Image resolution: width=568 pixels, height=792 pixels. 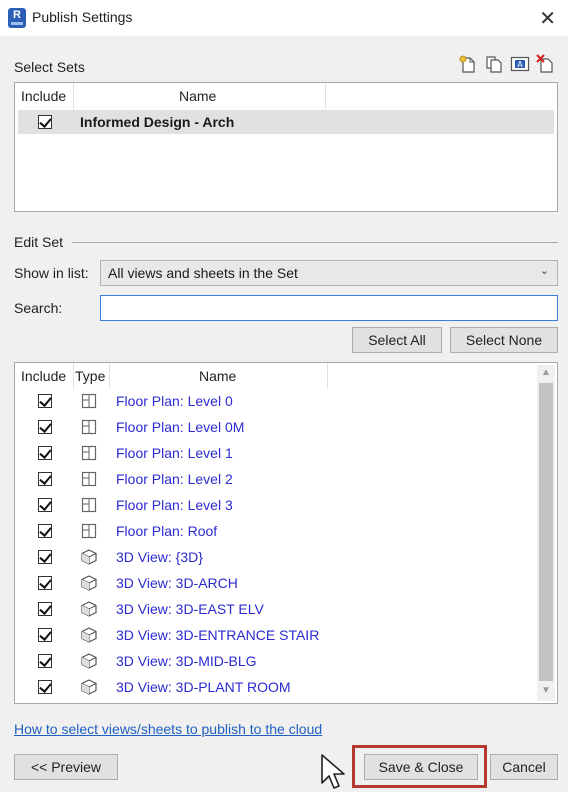 I want to click on views-header-name: Name, so click(x=218, y=376).